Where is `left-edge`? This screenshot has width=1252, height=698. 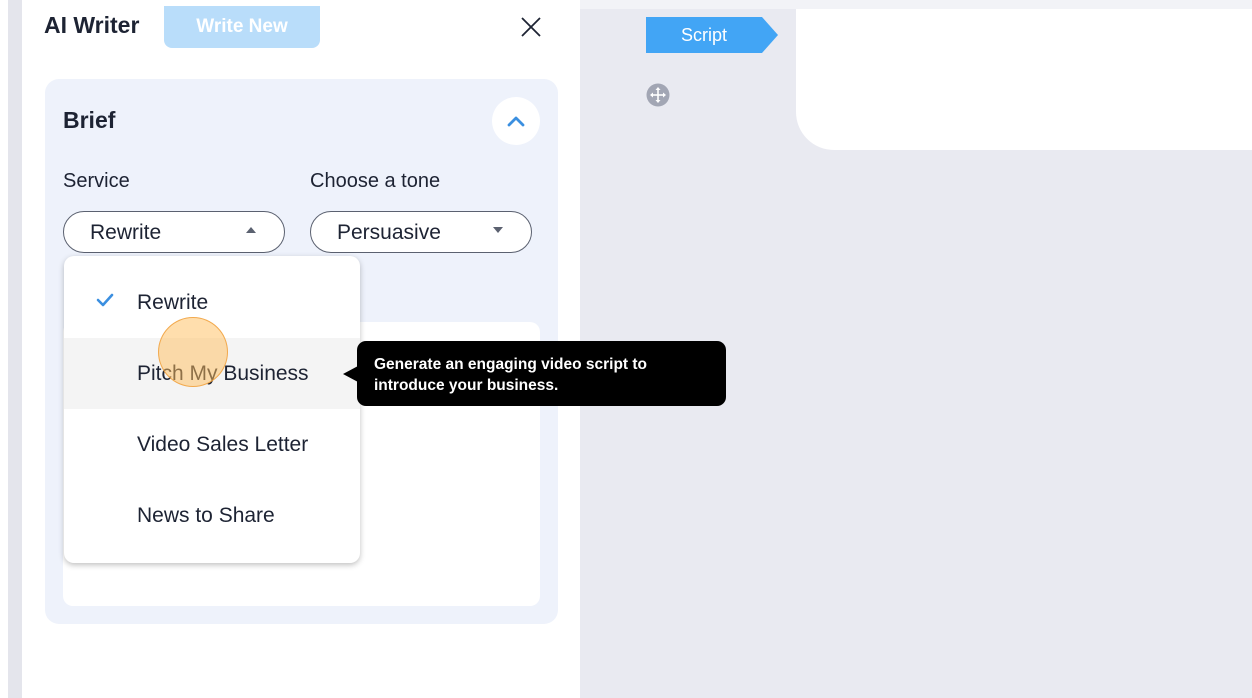
left-edge is located at coordinates (4, 349).